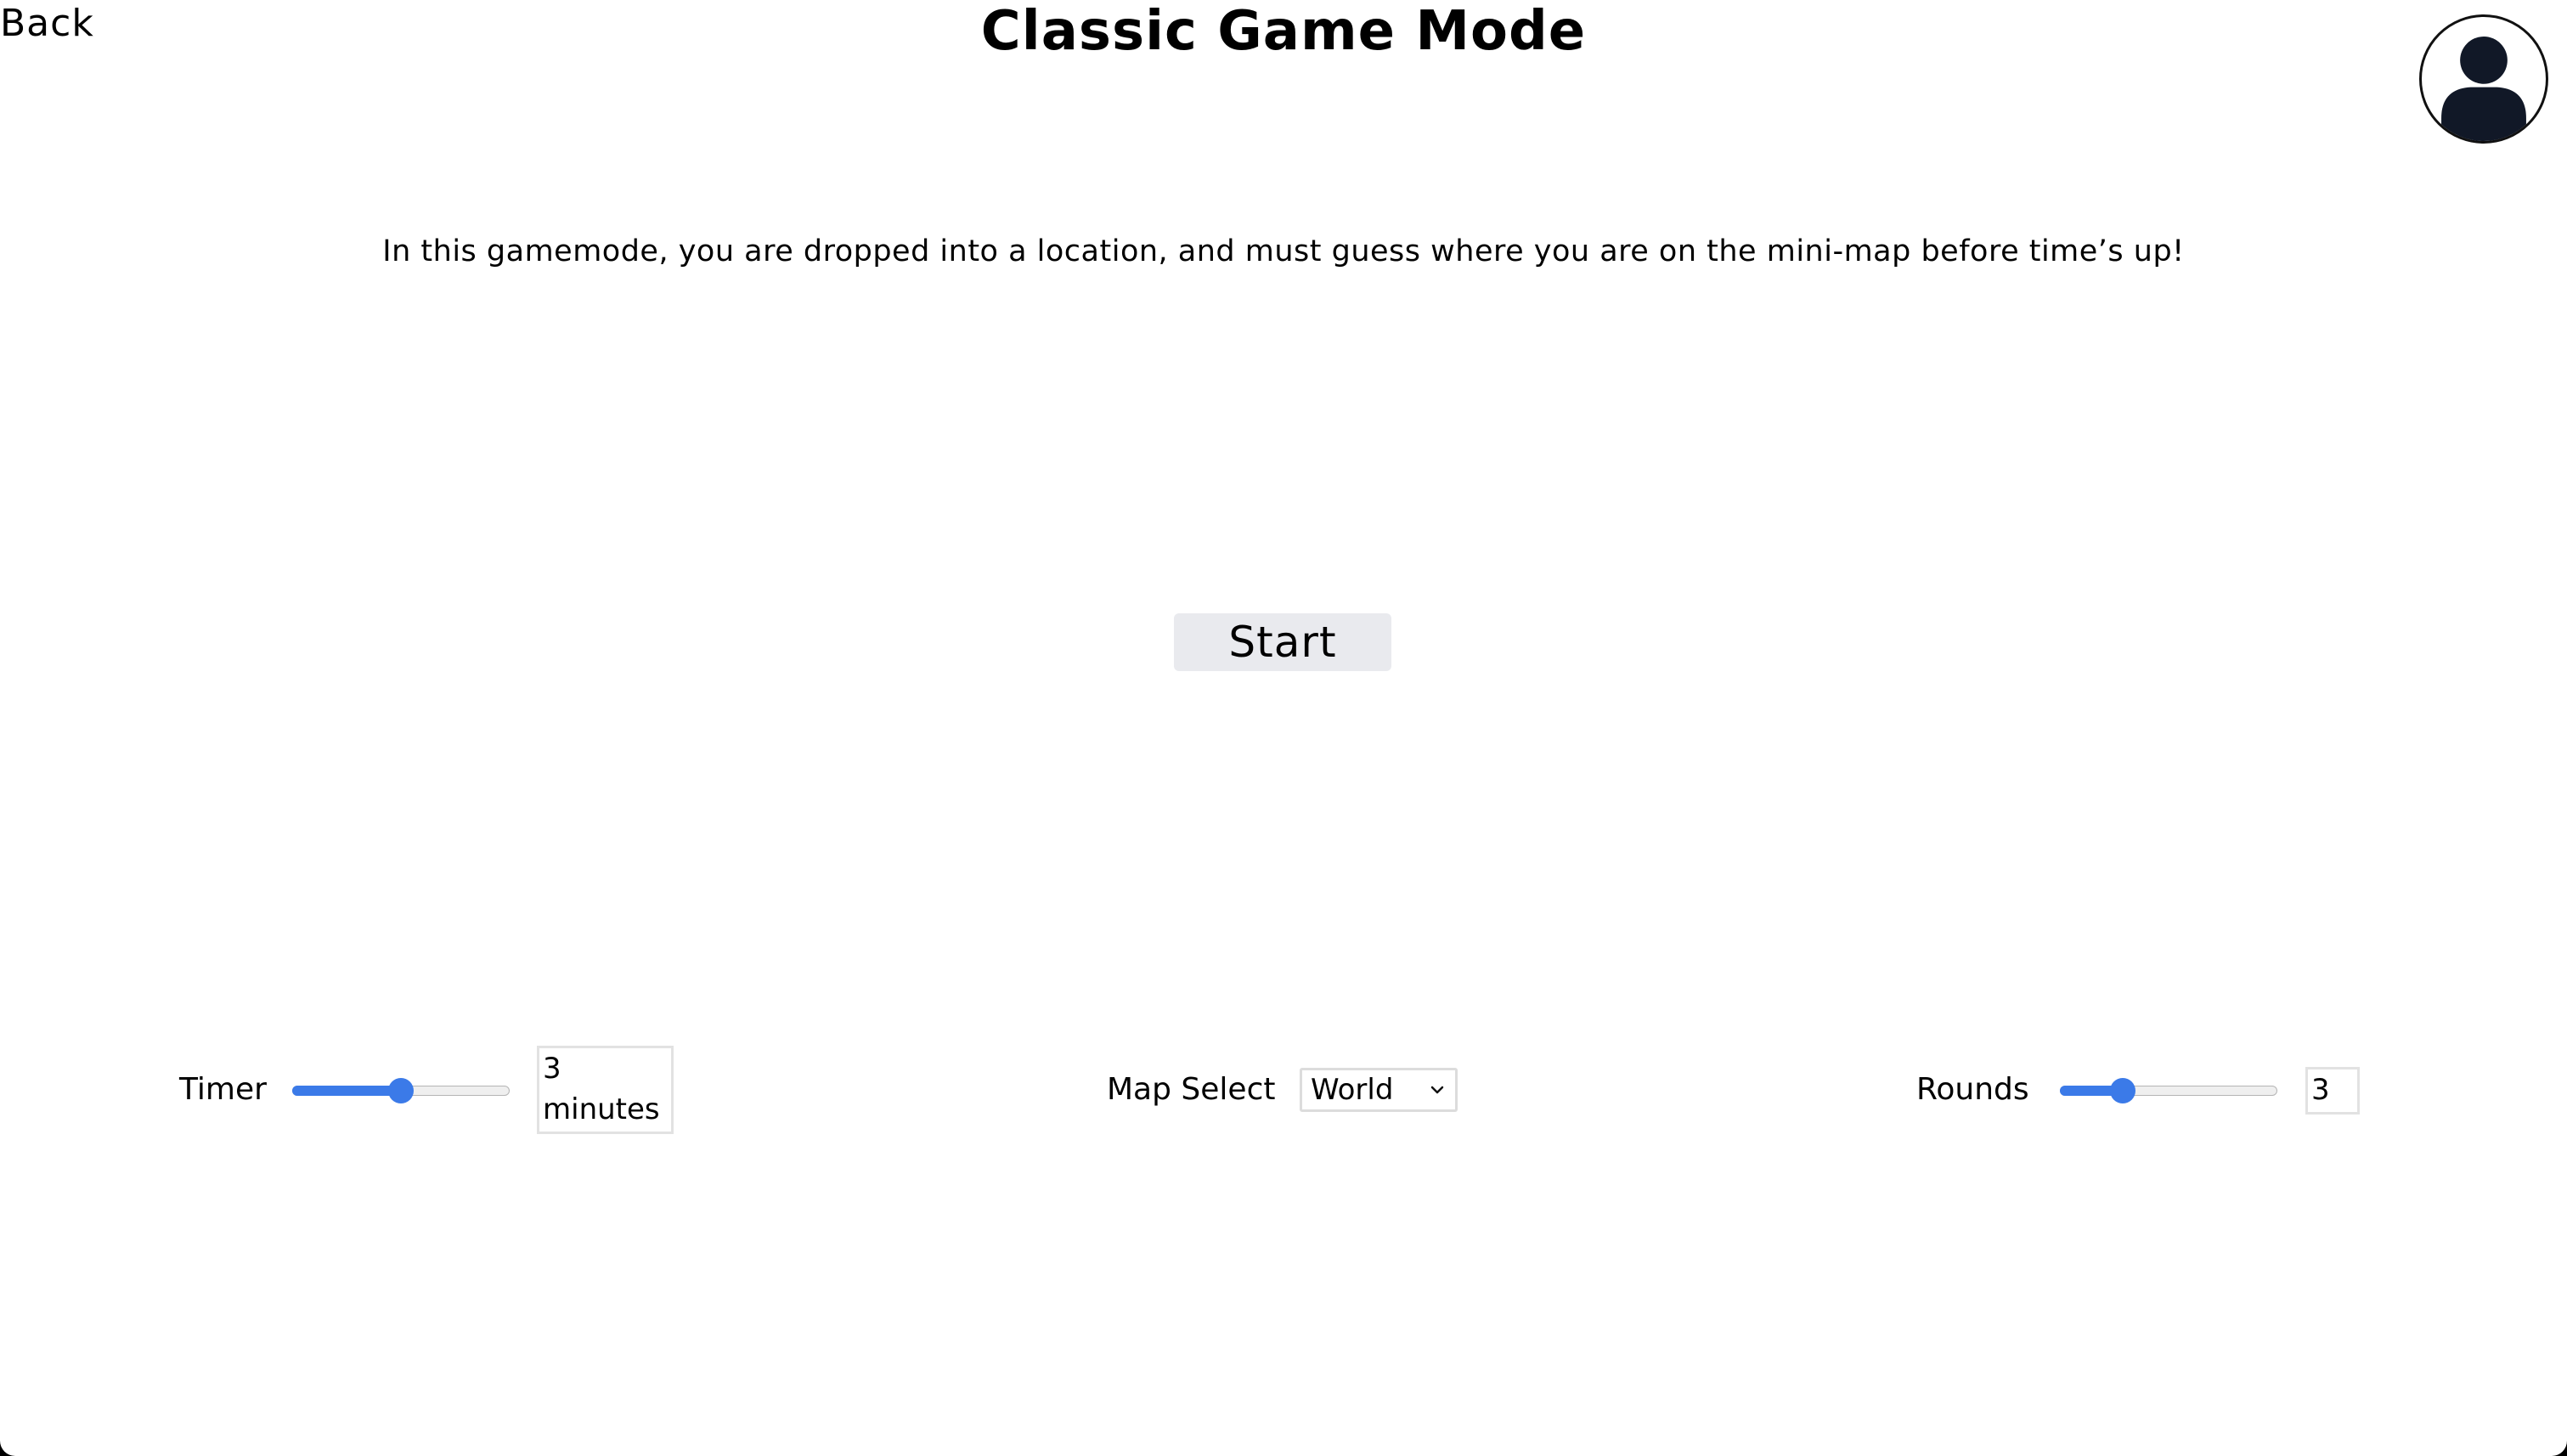 The image size is (2567, 1456). I want to click on timer-slider, so click(401, 1090).